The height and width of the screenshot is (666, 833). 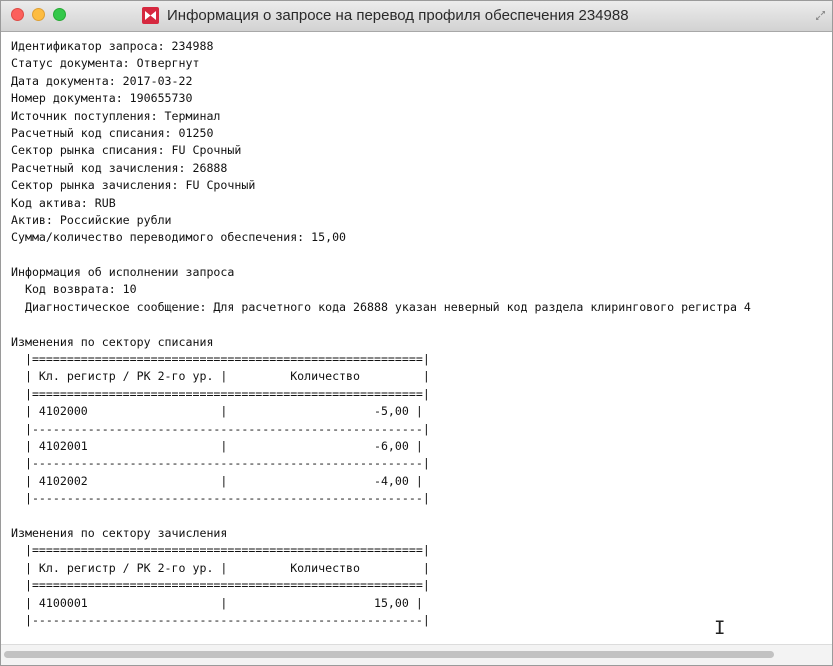 What do you see at coordinates (63, 202) in the screenshot?
I see `asset-code-line: Код актива: RUB` at bounding box center [63, 202].